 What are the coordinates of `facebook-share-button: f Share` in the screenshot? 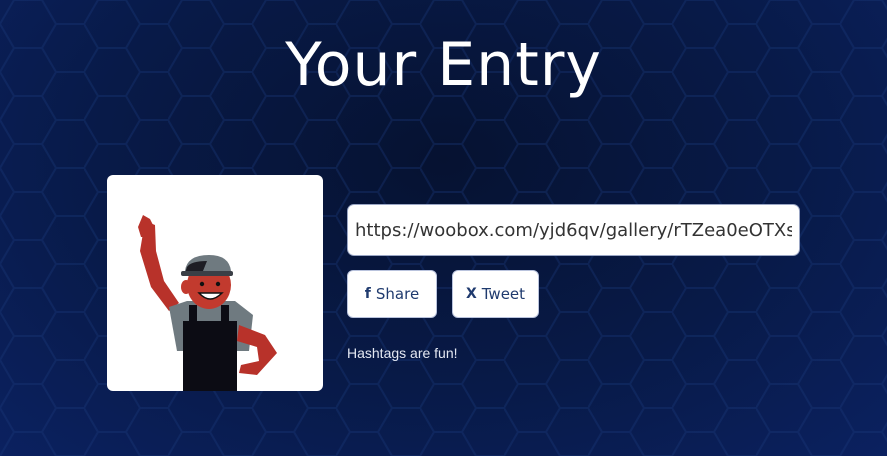 It's located at (392, 294).